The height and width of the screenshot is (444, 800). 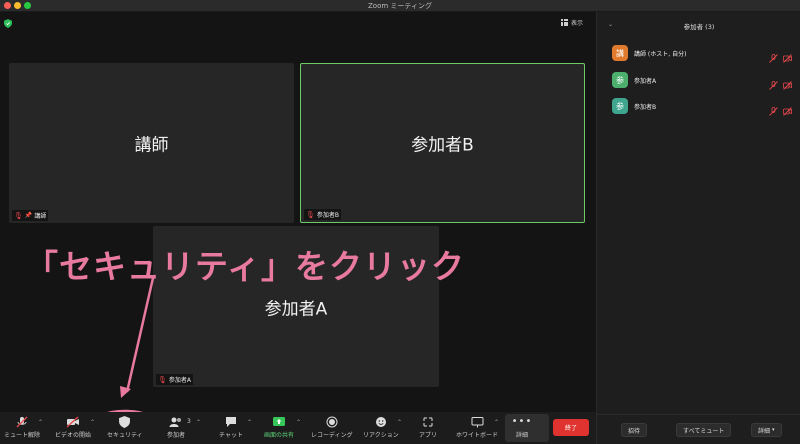 I want to click on mute-all-button: すべてミュート, so click(x=704, y=430).